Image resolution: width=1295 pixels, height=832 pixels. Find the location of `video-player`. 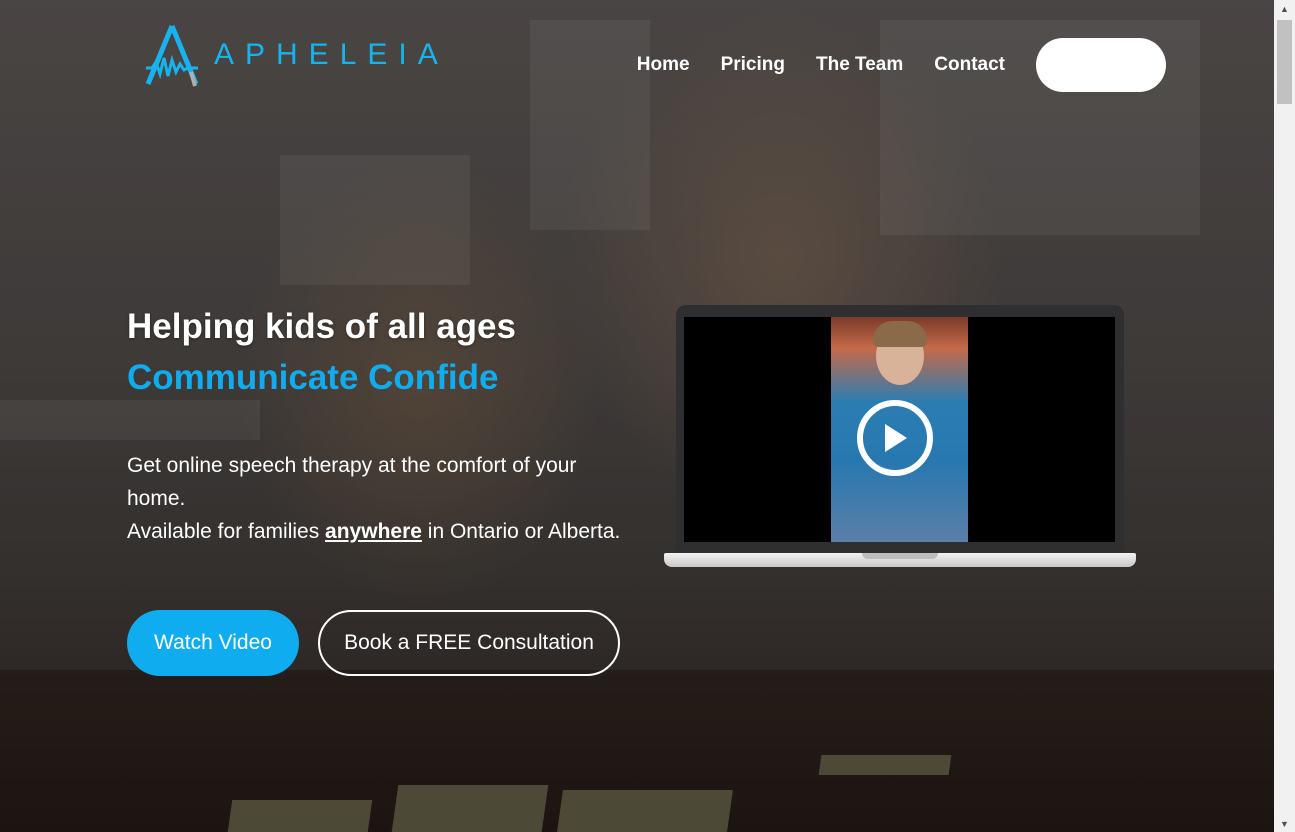

video-player is located at coordinates (899, 429).